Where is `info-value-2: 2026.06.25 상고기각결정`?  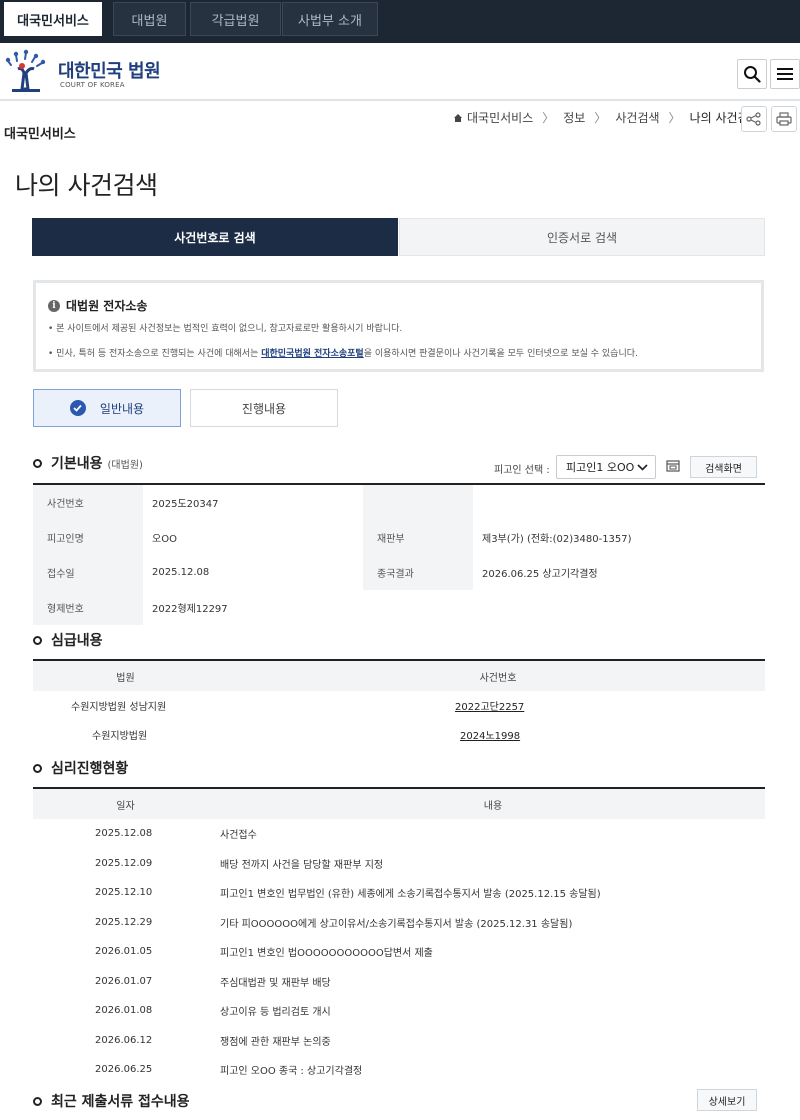
info-value-2: 2026.06.25 상고기각결정 is located at coordinates (540, 574).